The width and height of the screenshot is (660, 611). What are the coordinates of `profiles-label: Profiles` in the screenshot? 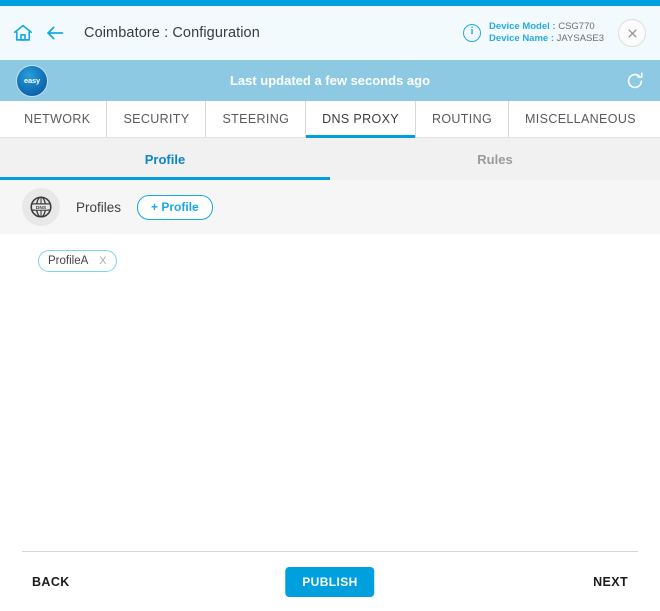 It's located at (99, 207).